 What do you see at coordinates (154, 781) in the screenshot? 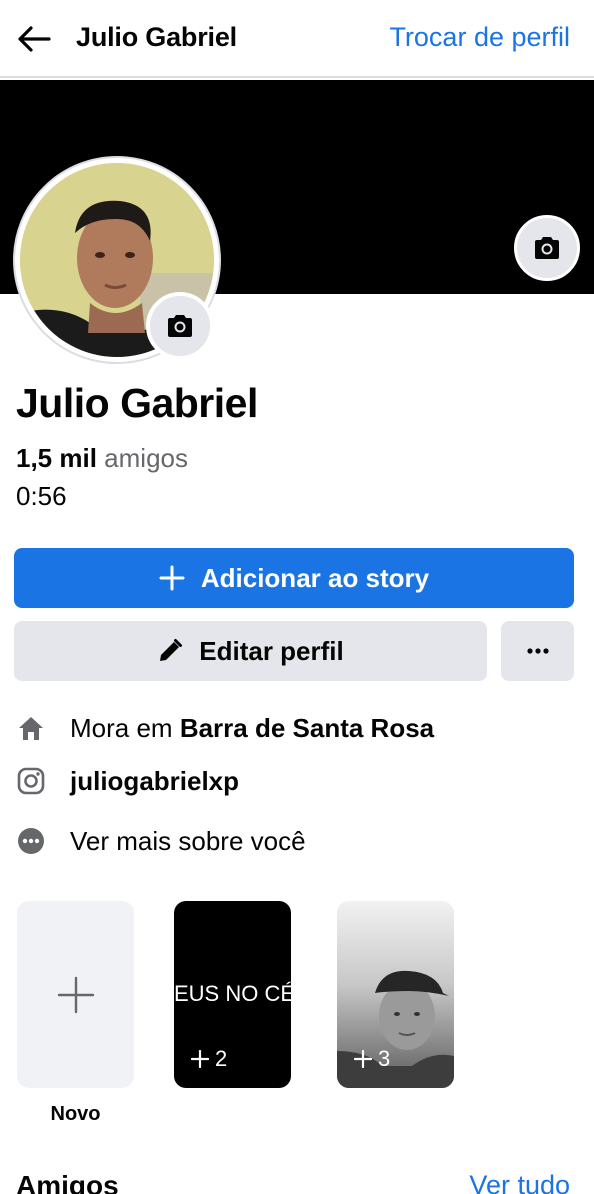
I see `instagram-handle: juliogabrielxp` at bounding box center [154, 781].